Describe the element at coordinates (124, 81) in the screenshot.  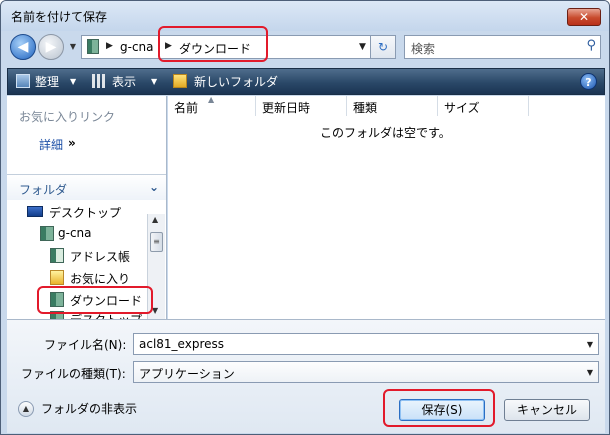
I see `views-menu: 表示` at that location.